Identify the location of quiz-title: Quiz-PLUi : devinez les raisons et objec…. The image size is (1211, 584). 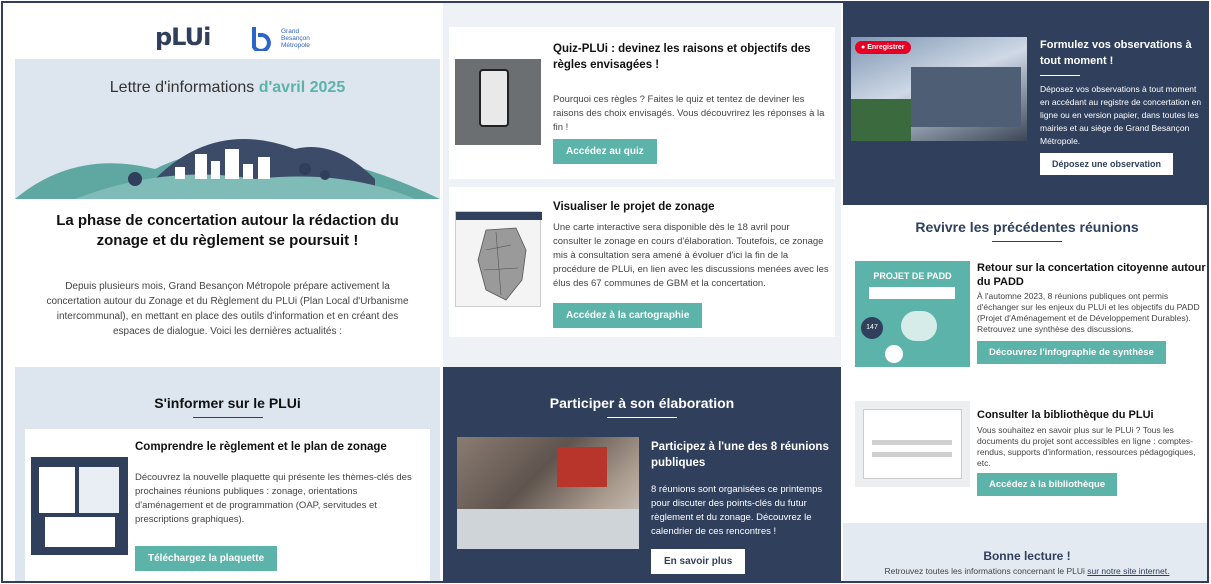
(682, 57).